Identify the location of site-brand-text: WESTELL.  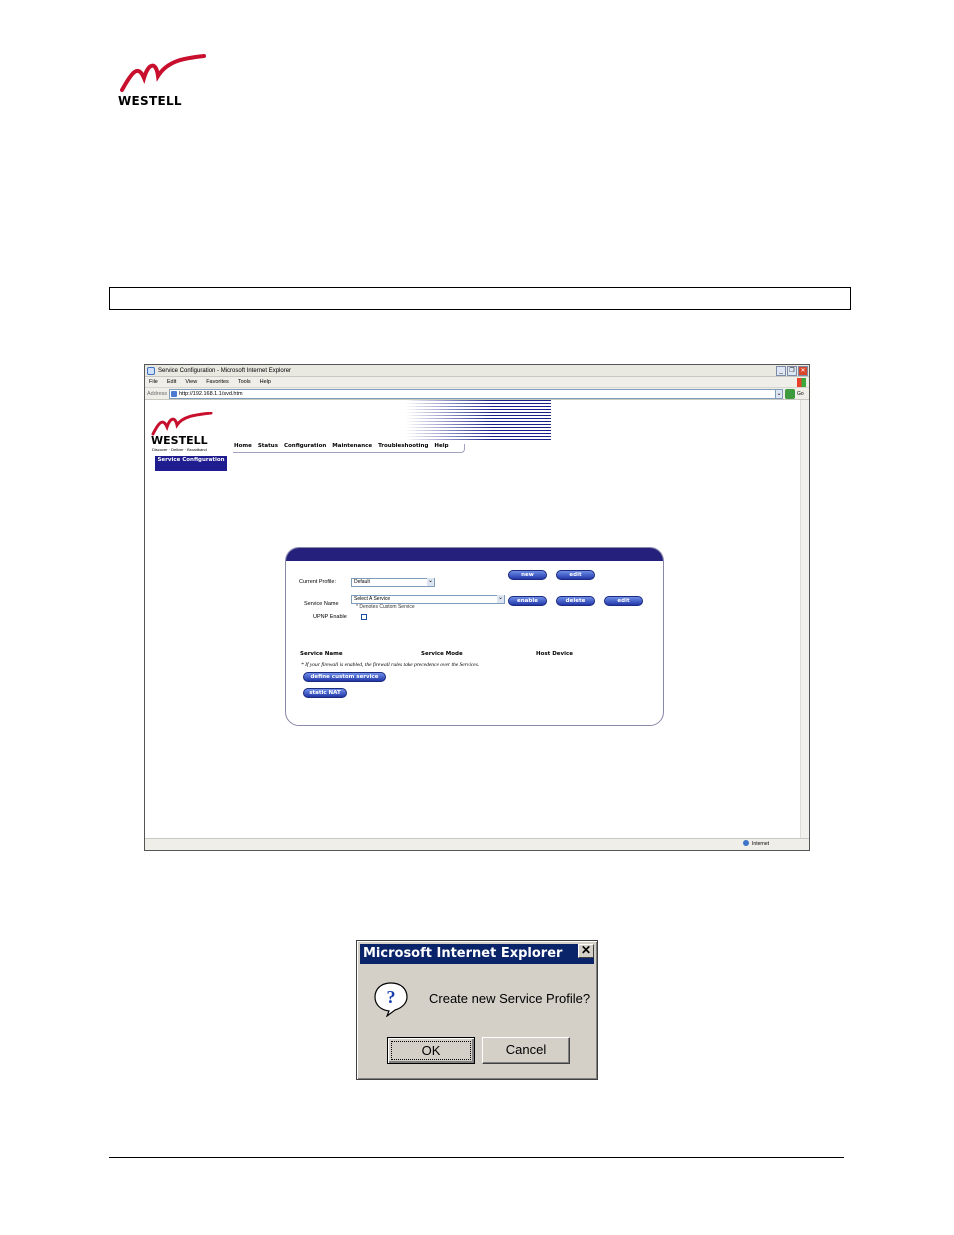
(179, 440).